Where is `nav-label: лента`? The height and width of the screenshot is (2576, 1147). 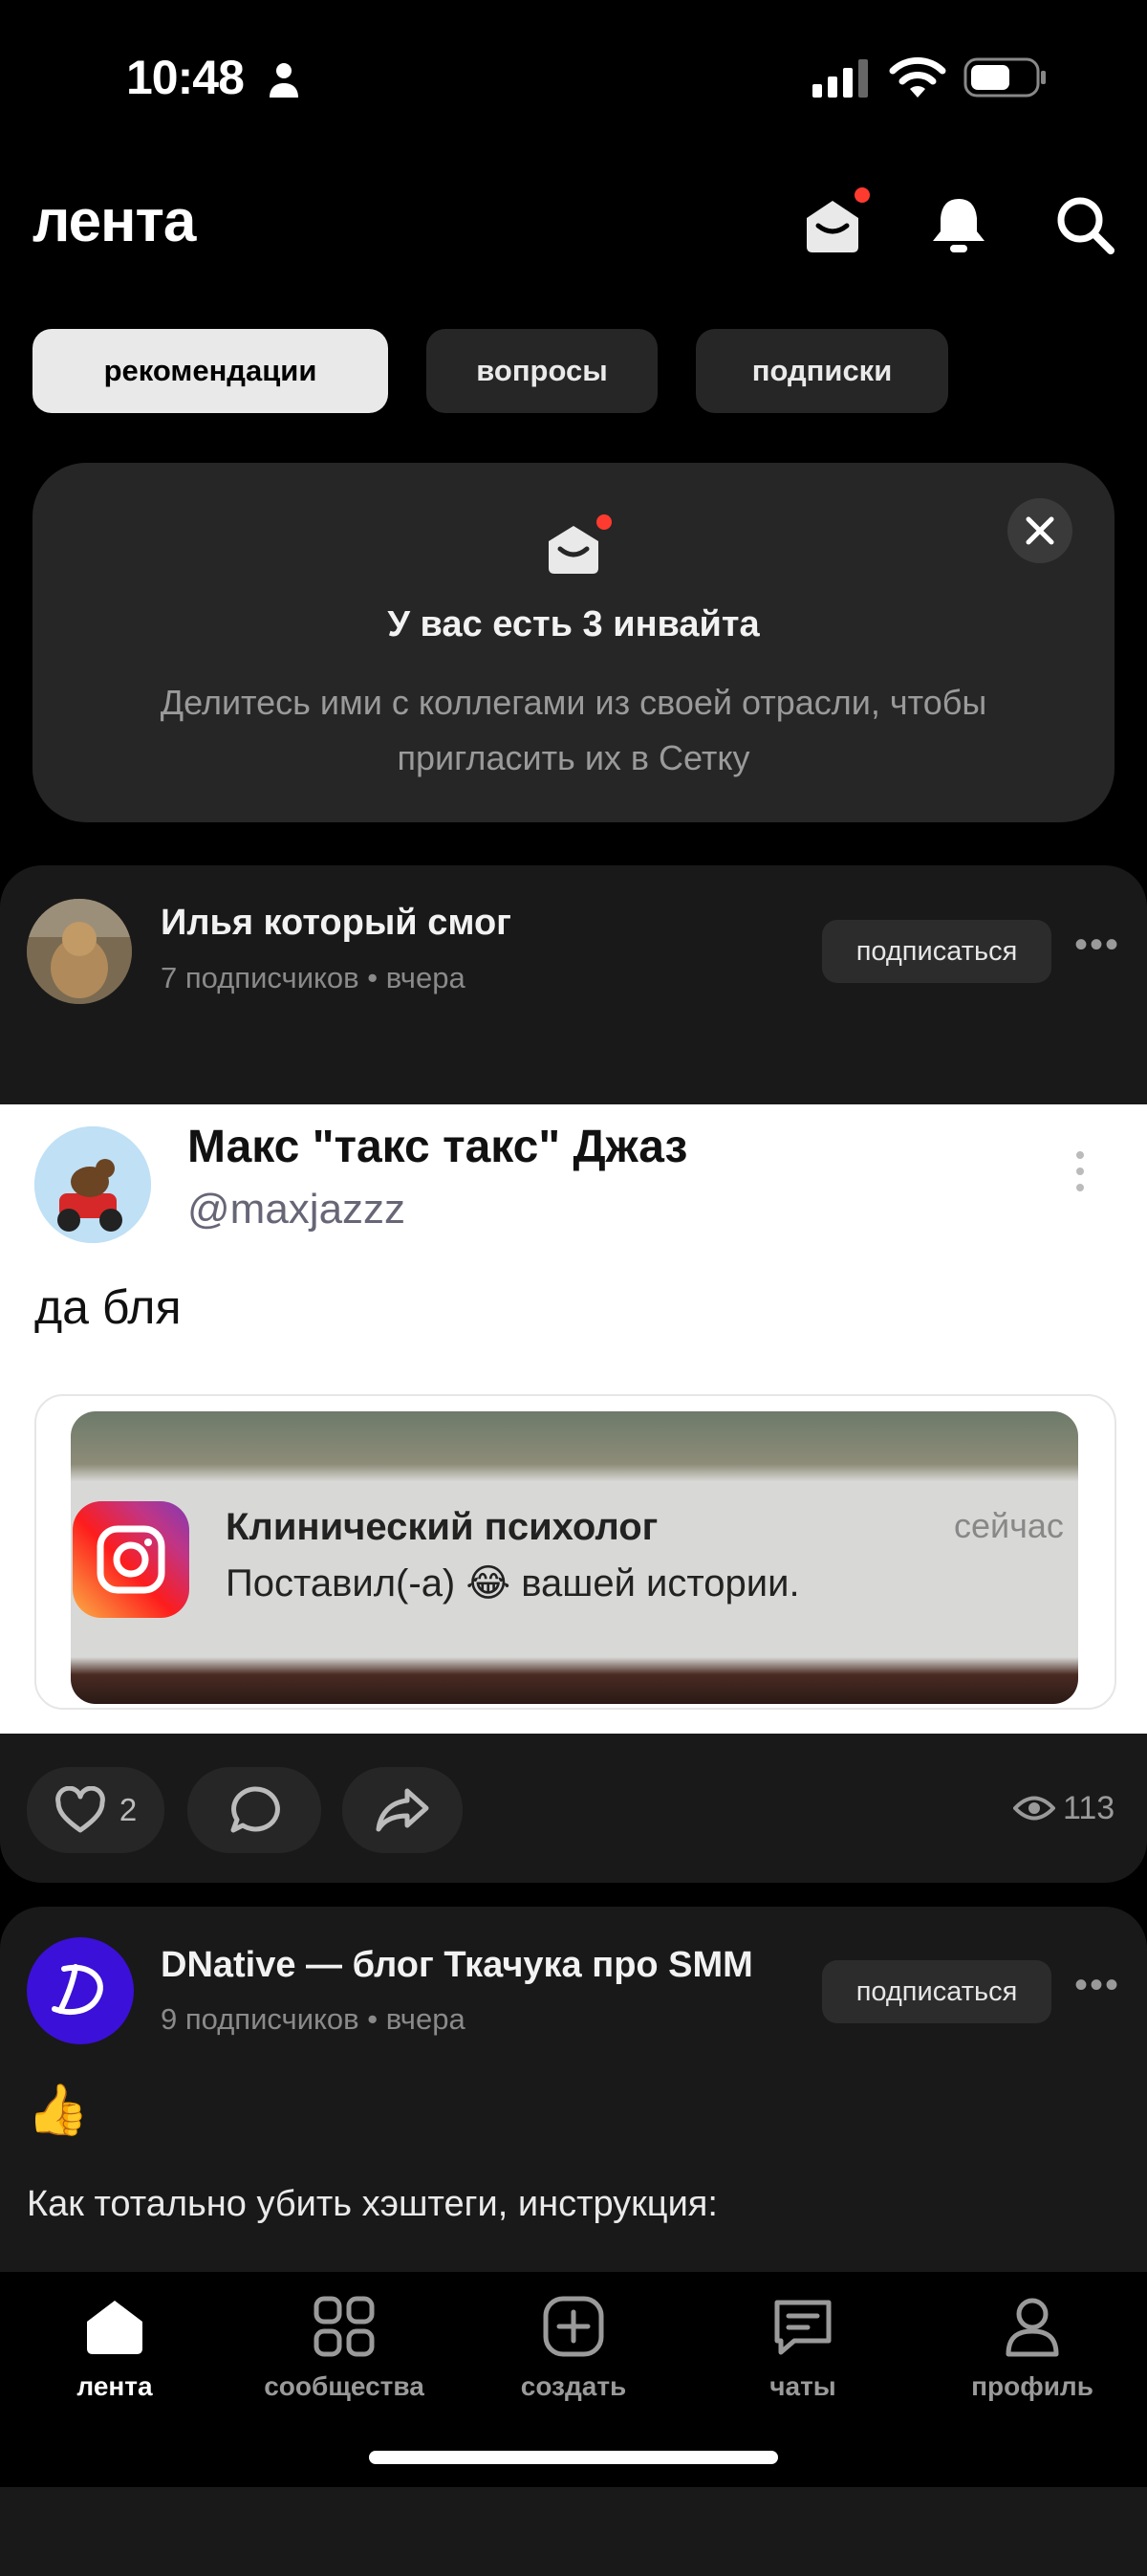
nav-label: лента is located at coordinates (114, 2386).